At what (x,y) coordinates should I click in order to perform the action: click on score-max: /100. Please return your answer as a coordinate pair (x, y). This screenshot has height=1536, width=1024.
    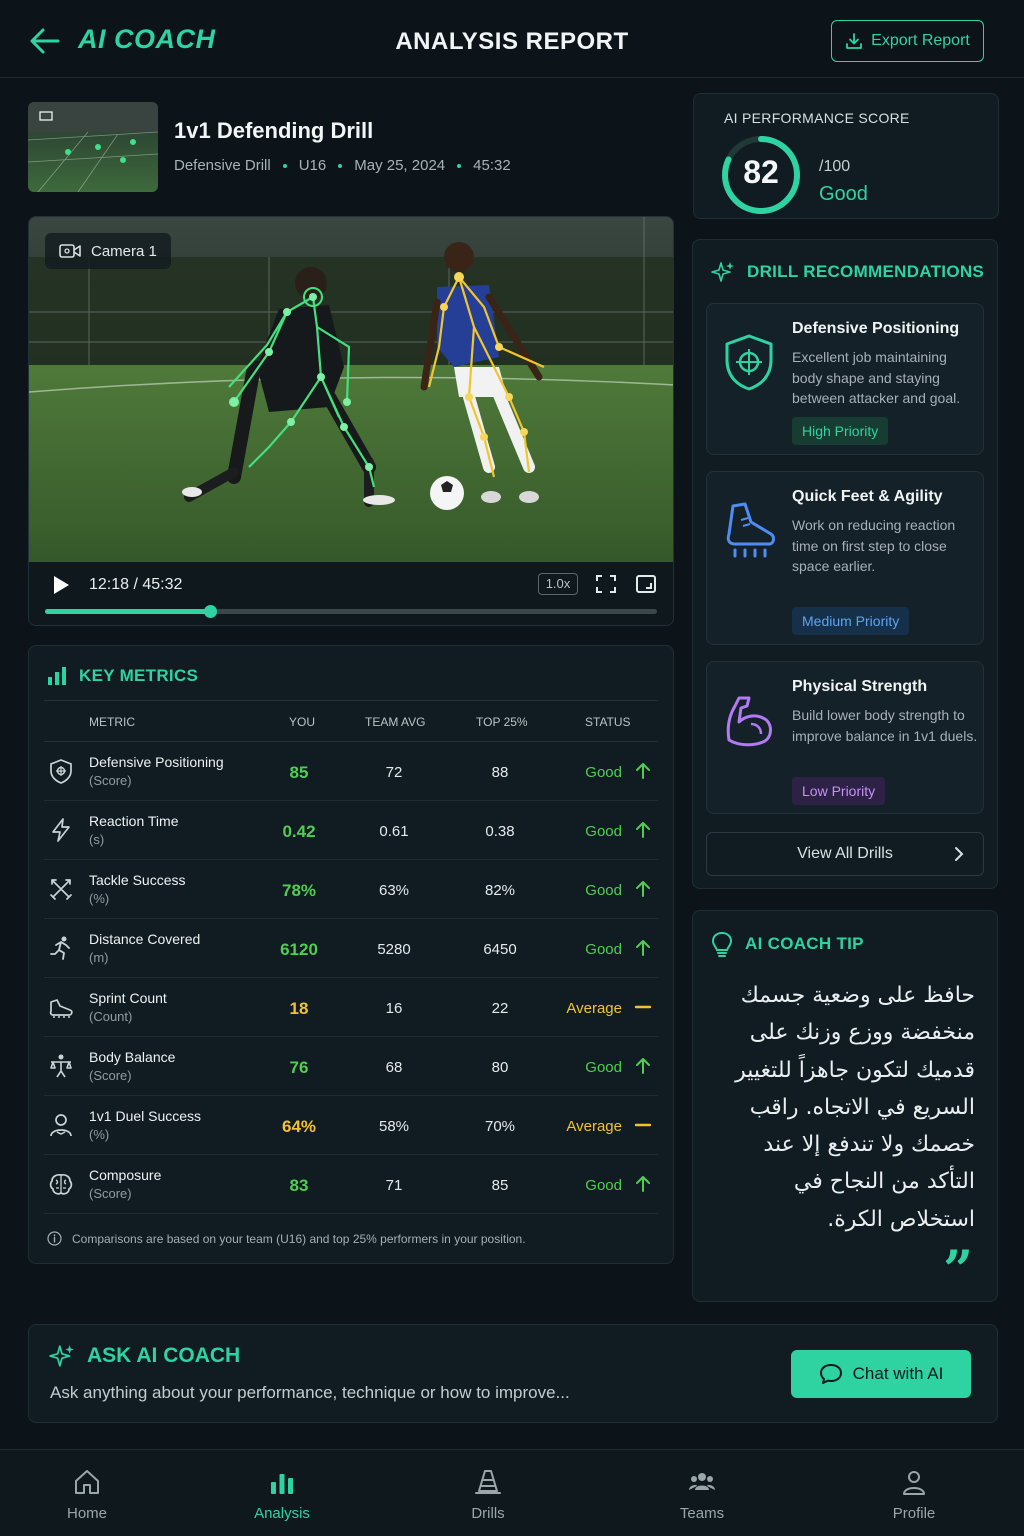
    Looking at the image, I should click on (835, 166).